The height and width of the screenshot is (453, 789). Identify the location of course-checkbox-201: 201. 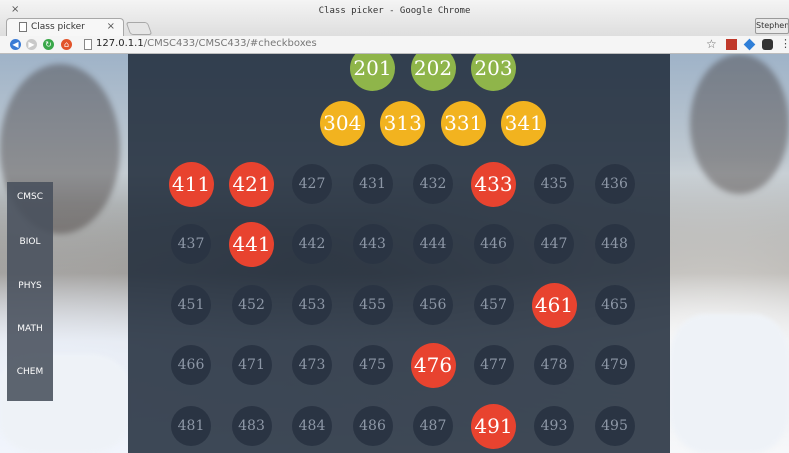
(372, 72).